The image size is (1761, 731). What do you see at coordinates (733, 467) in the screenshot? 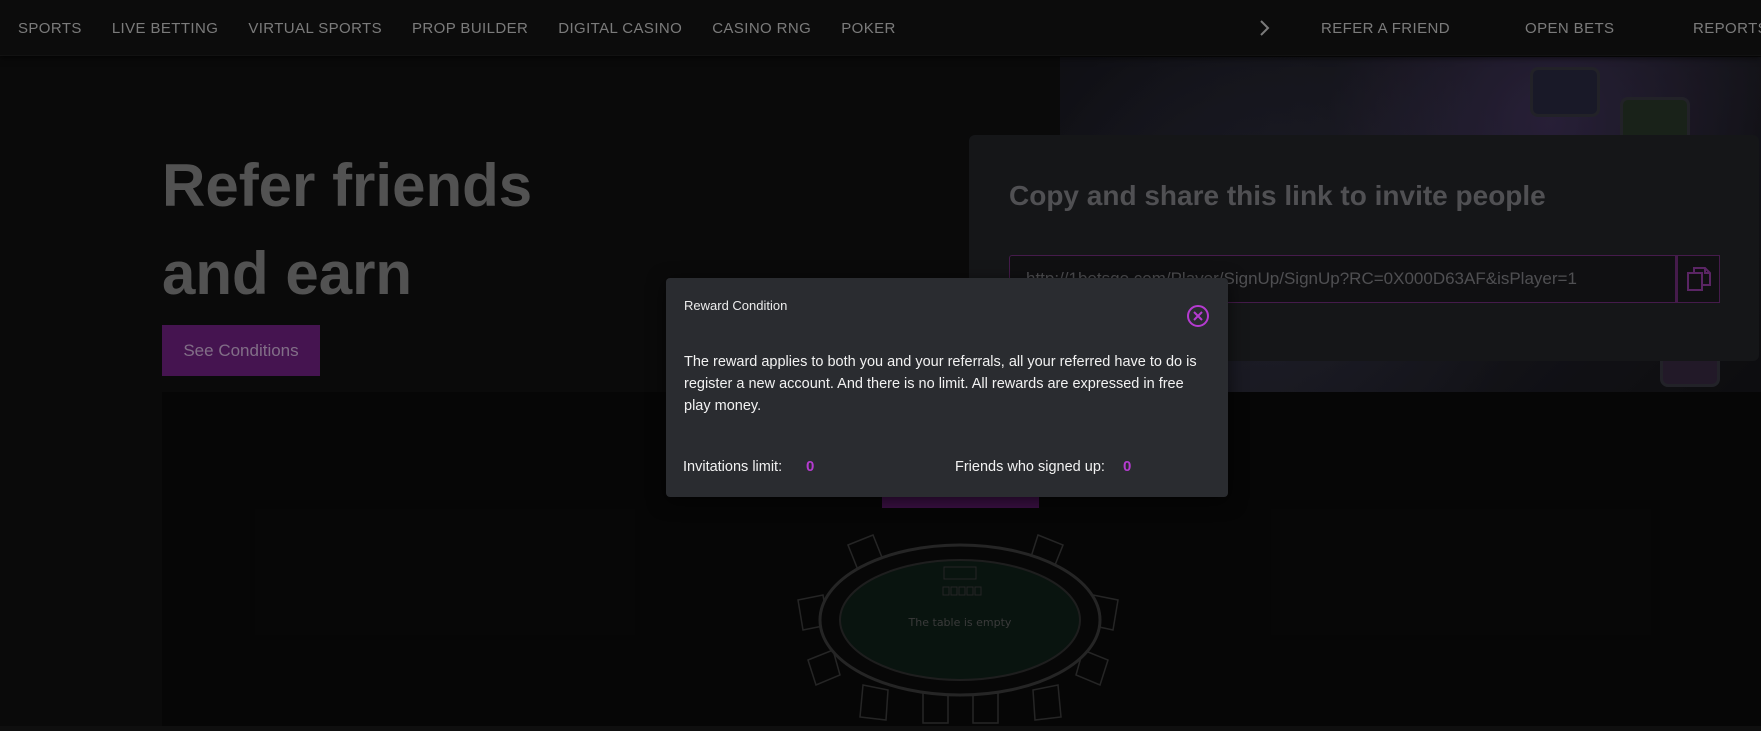
I see `invitations-limit-label: Invitations limit:` at bounding box center [733, 467].